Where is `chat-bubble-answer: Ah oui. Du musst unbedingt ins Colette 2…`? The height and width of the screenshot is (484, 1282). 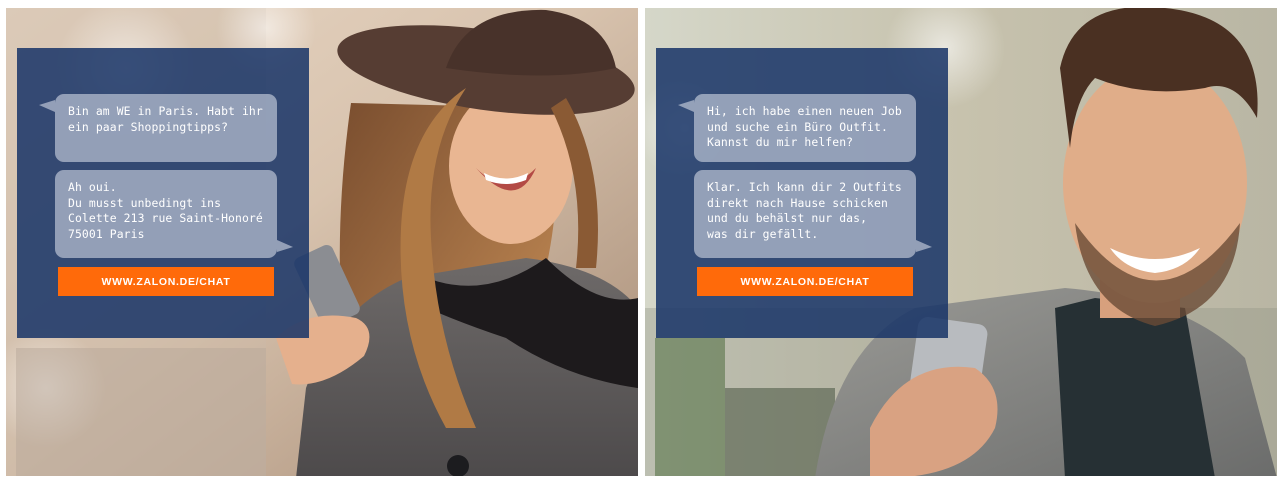 chat-bubble-answer: Ah oui. Du musst unbedingt ins Colette 2… is located at coordinates (174, 214).